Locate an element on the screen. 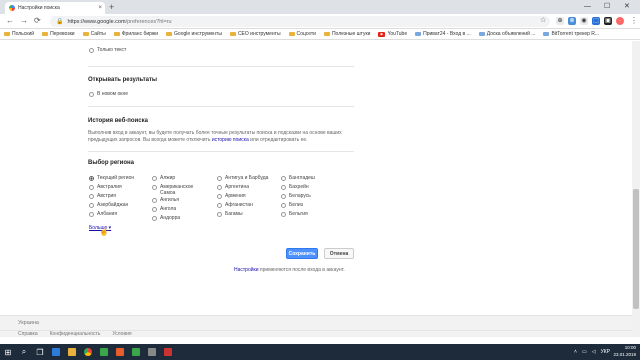 The width and height of the screenshot is (640, 360). footer-links: Справка Конфиденциальность Условия is located at coordinates (316, 333).